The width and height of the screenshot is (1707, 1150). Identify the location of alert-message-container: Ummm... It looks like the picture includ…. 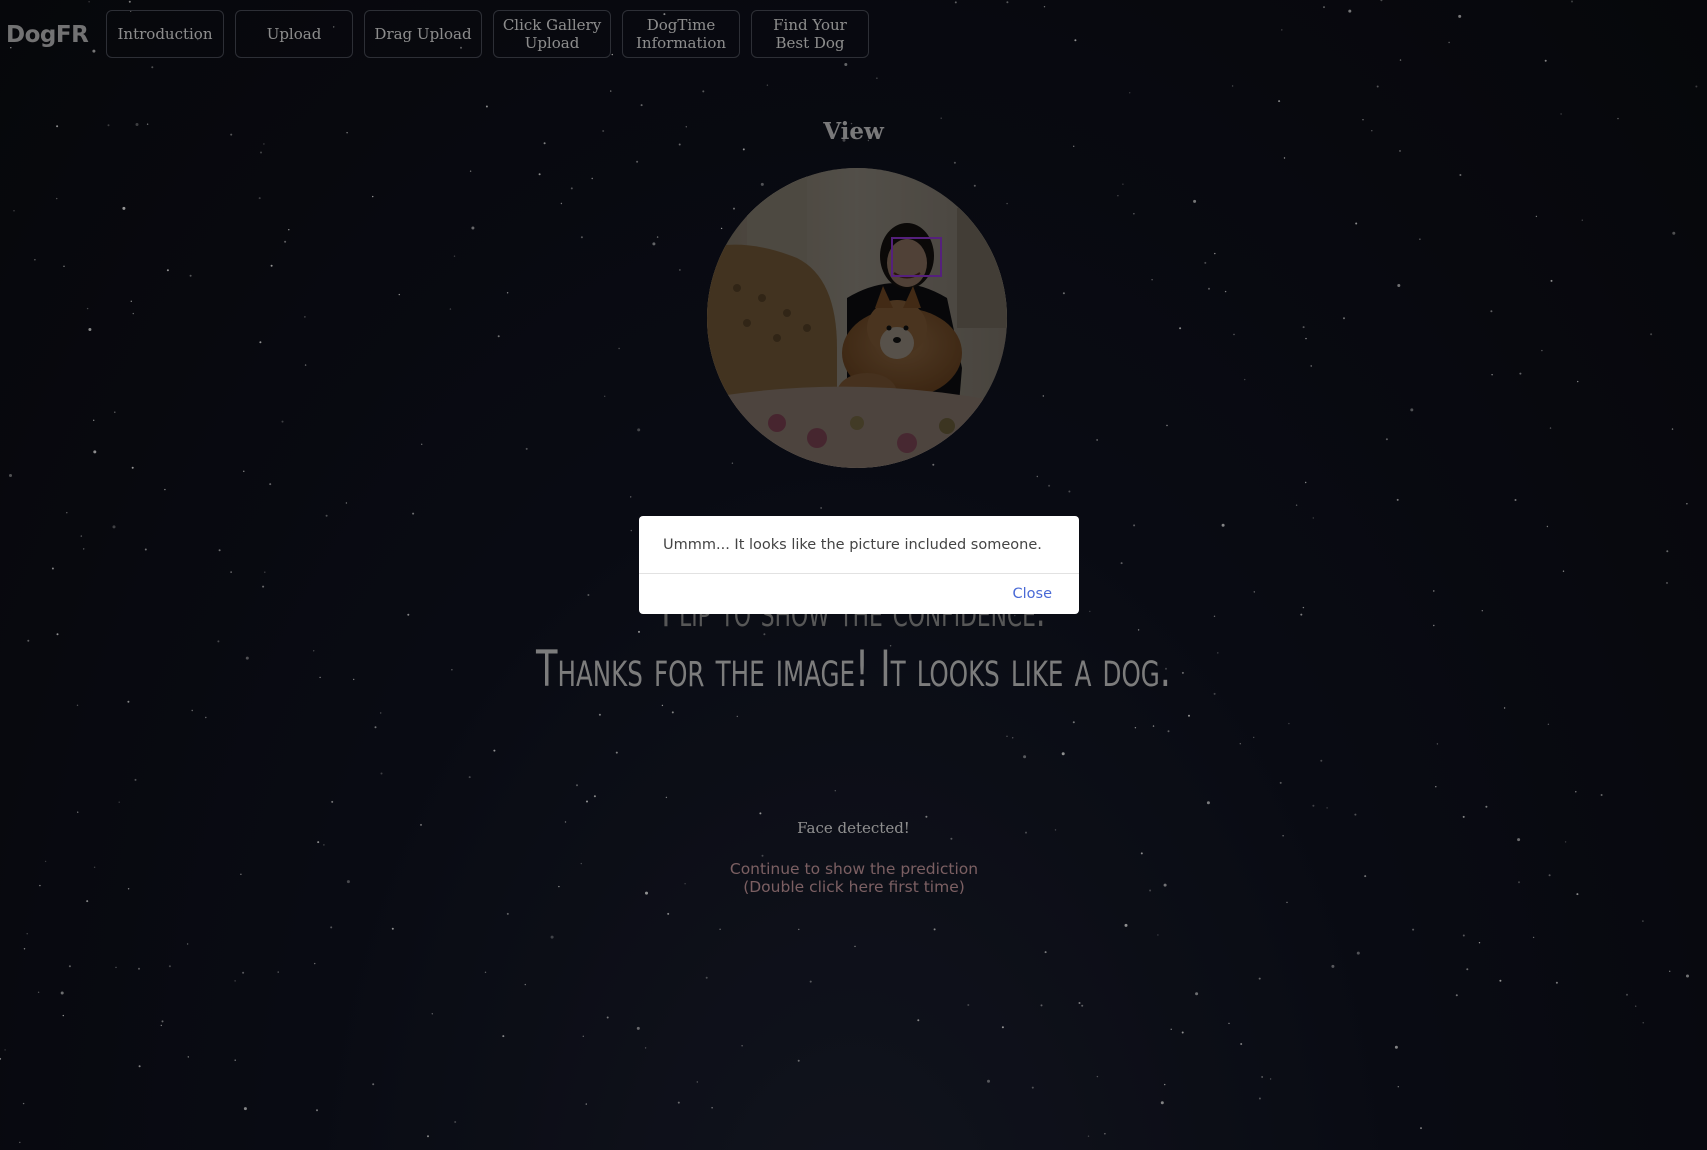
(859, 545).